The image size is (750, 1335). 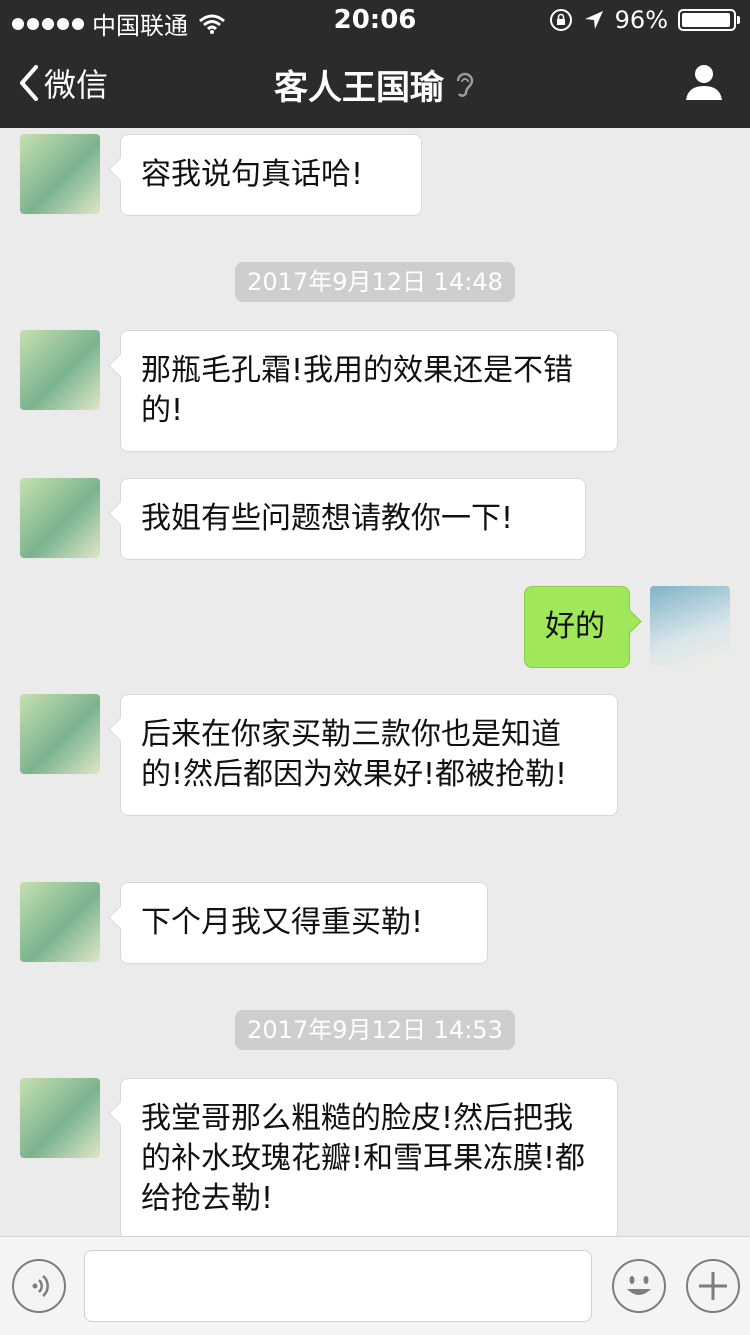 What do you see at coordinates (282, 922) in the screenshot?
I see `message-text: 下个月我又得重买勒!` at bounding box center [282, 922].